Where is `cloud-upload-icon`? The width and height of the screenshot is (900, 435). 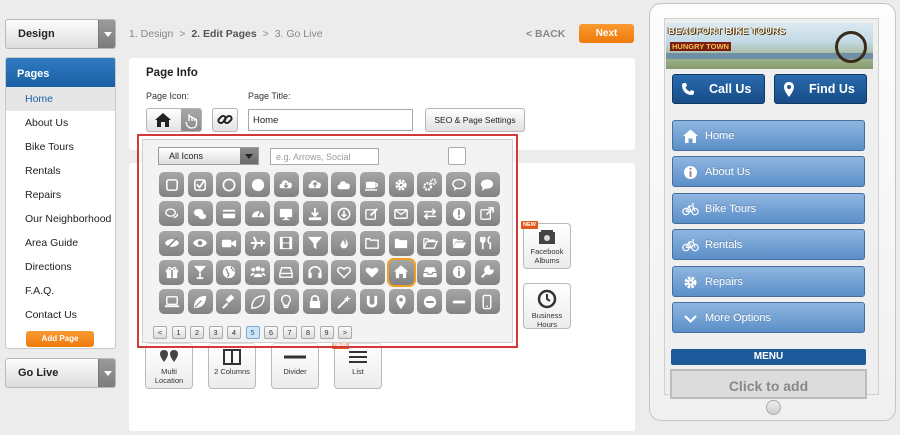 cloud-upload-icon is located at coordinates (315, 184).